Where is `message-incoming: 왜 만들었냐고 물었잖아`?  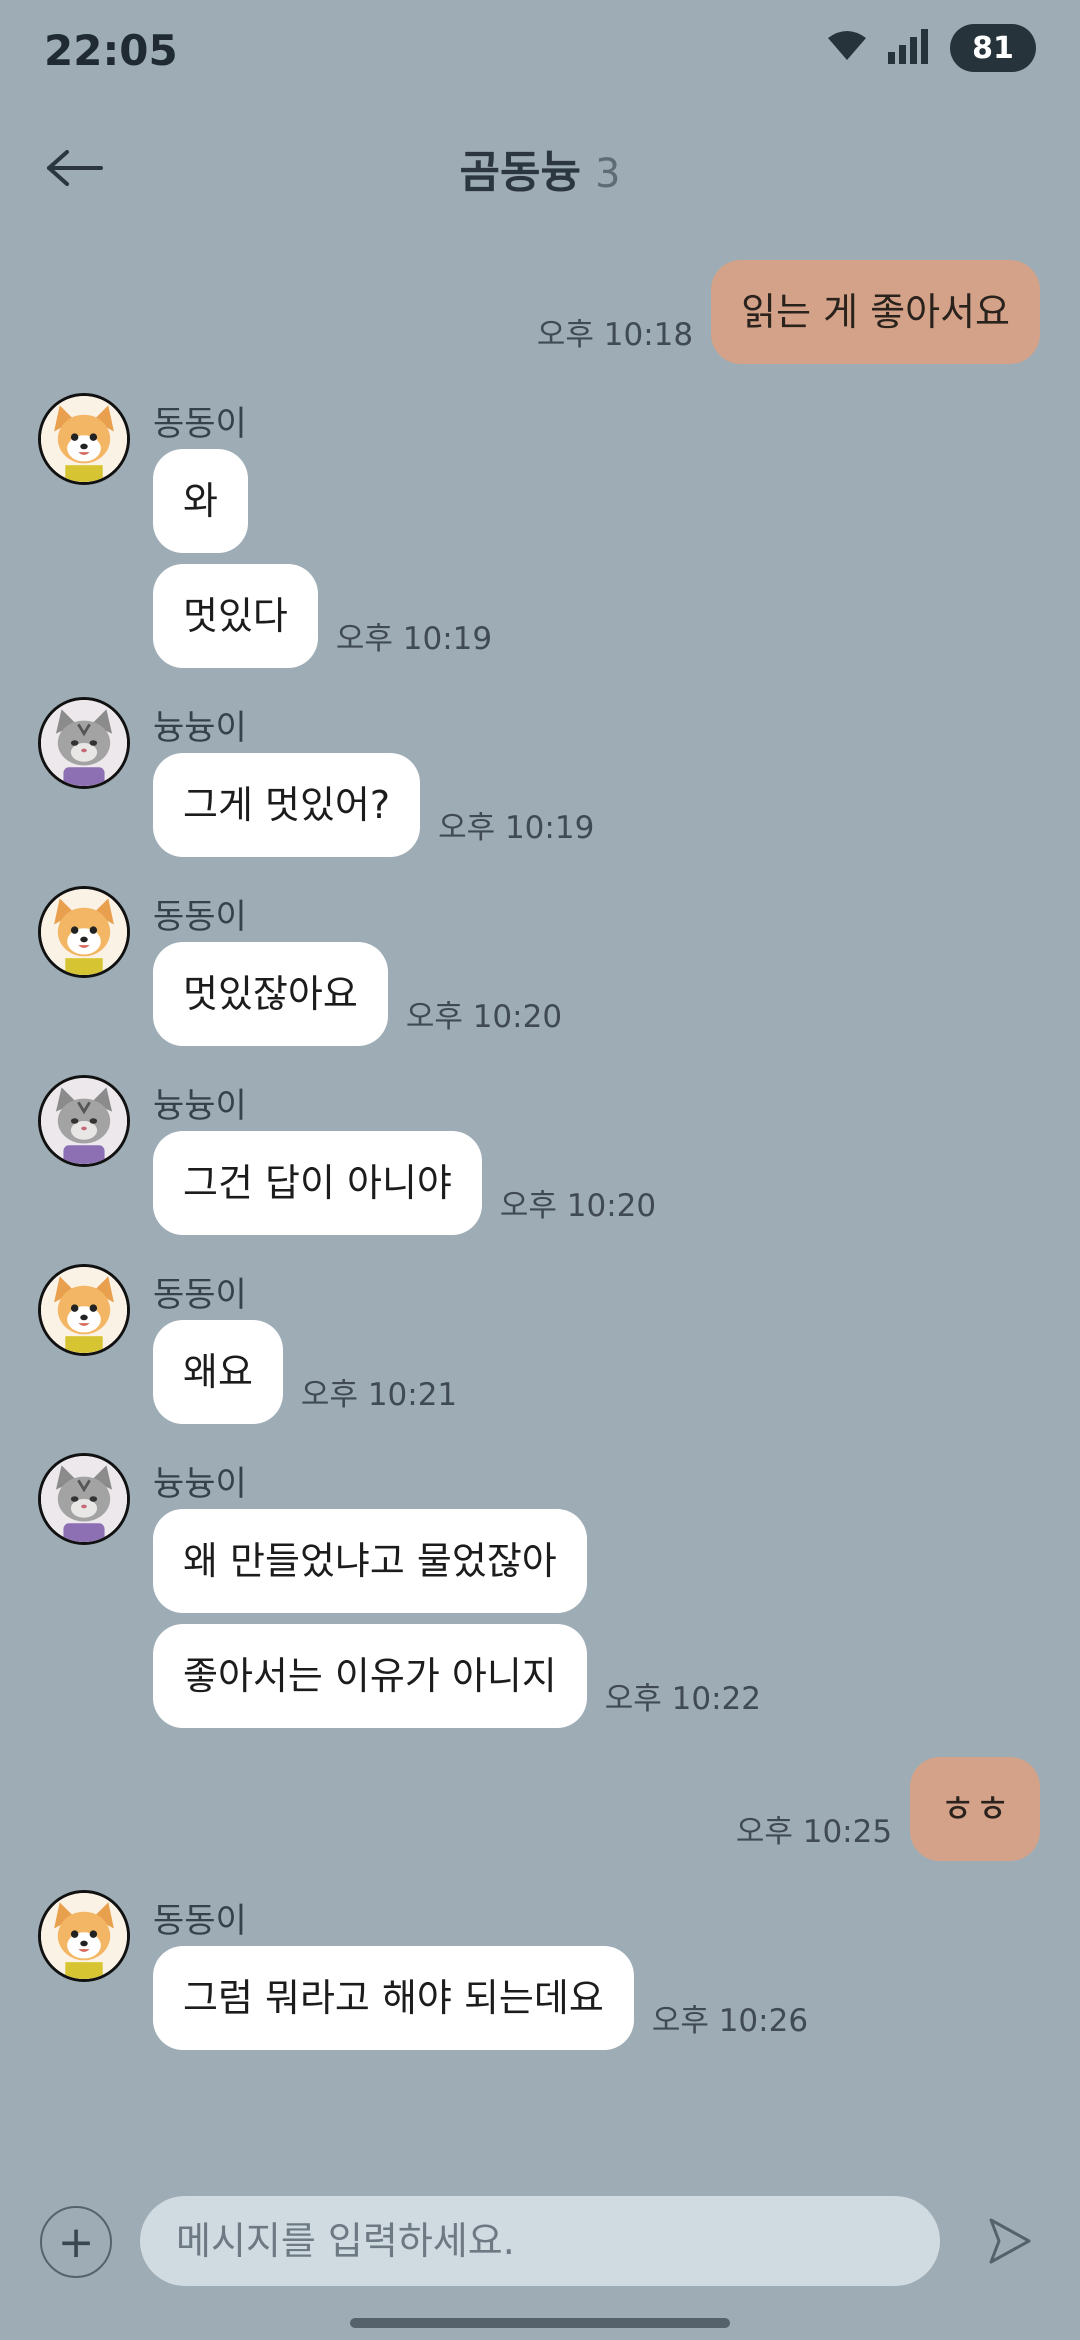 message-incoming: 왜 만들었냐고 물었잖아 is located at coordinates (370, 1561).